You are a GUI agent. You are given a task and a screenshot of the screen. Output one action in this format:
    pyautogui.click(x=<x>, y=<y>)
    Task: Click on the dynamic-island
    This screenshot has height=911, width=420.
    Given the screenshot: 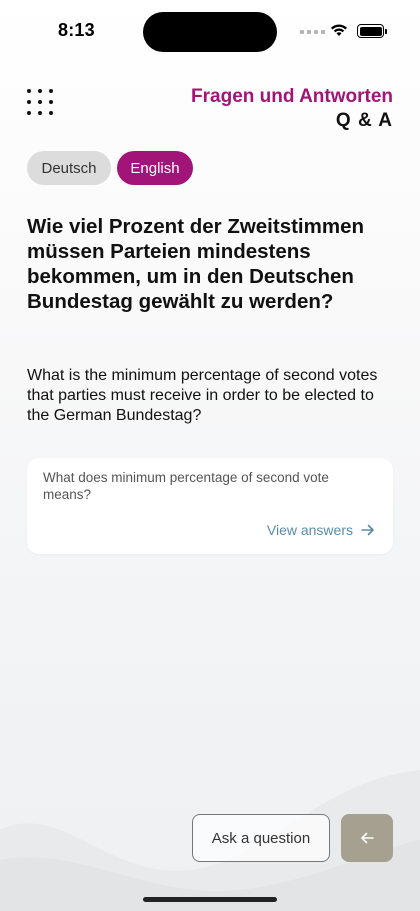 What is the action you would take?
    pyautogui.click(x=210, y=32)
    